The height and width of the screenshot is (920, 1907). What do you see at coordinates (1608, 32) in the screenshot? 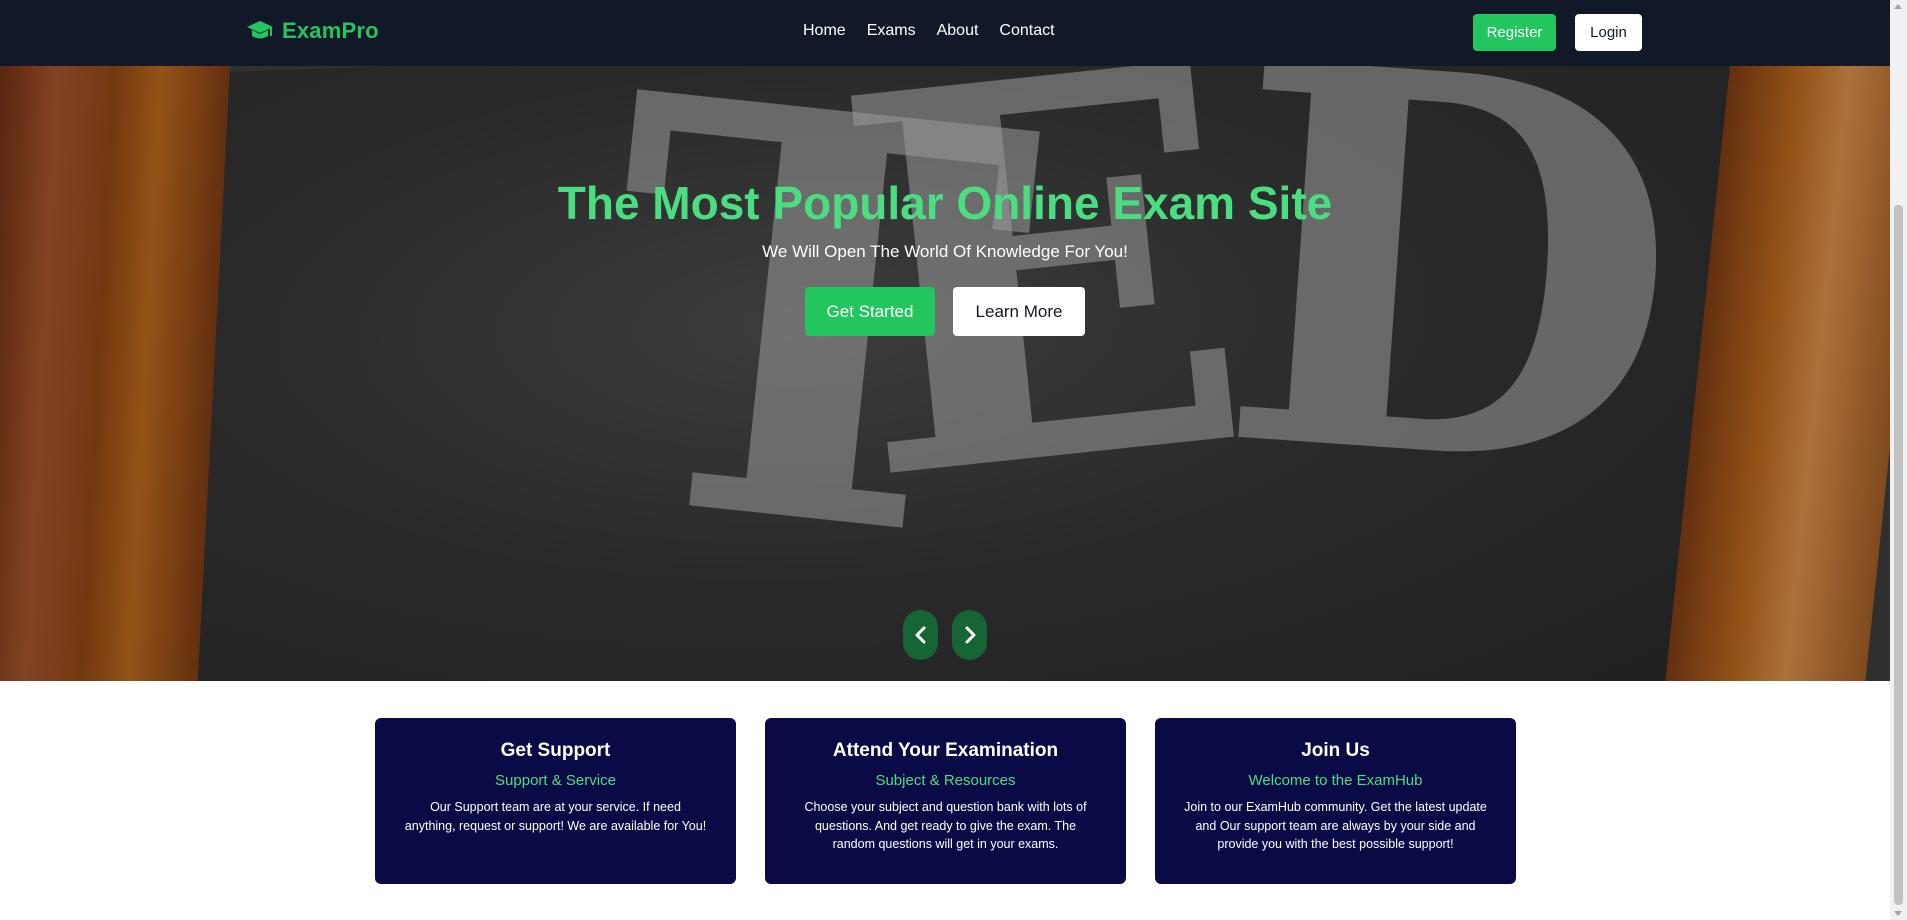
I see `login-button: Login` at bounding box center [1608, 32].